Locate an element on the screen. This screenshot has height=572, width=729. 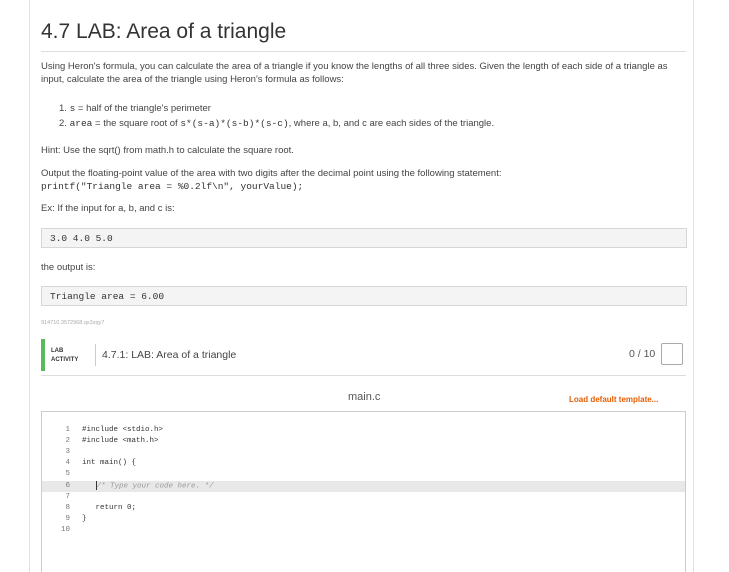
code-text: #include <stdio.h> is located at coordinates (123, 430).